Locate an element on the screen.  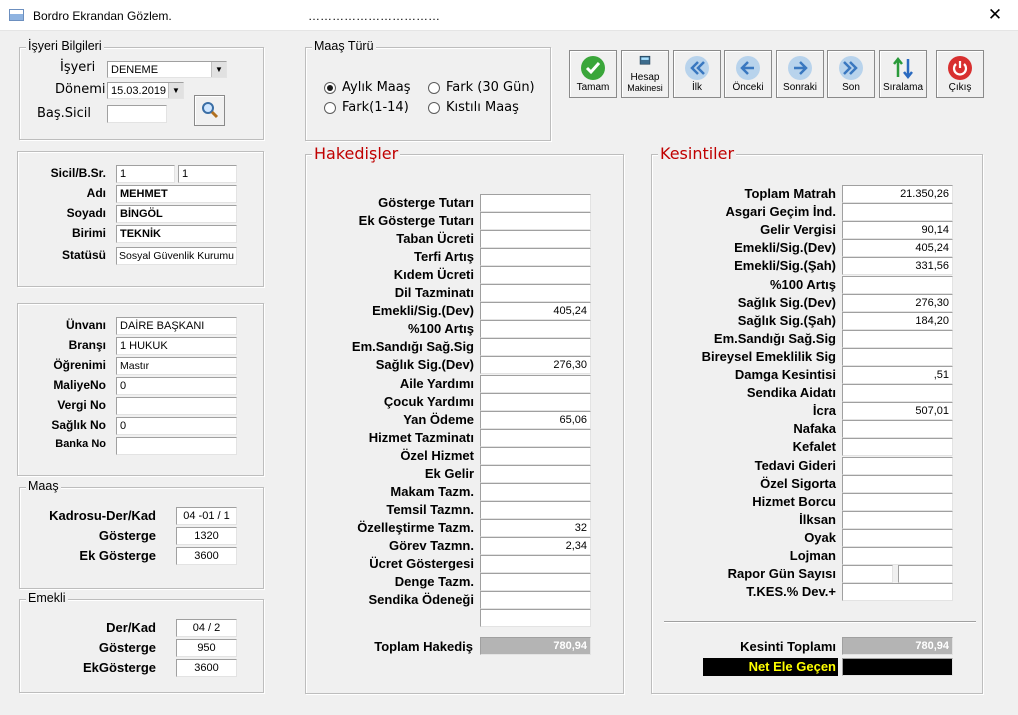
emekli-ekgosterge-field: 3600 is located at coordinates (206, 668).